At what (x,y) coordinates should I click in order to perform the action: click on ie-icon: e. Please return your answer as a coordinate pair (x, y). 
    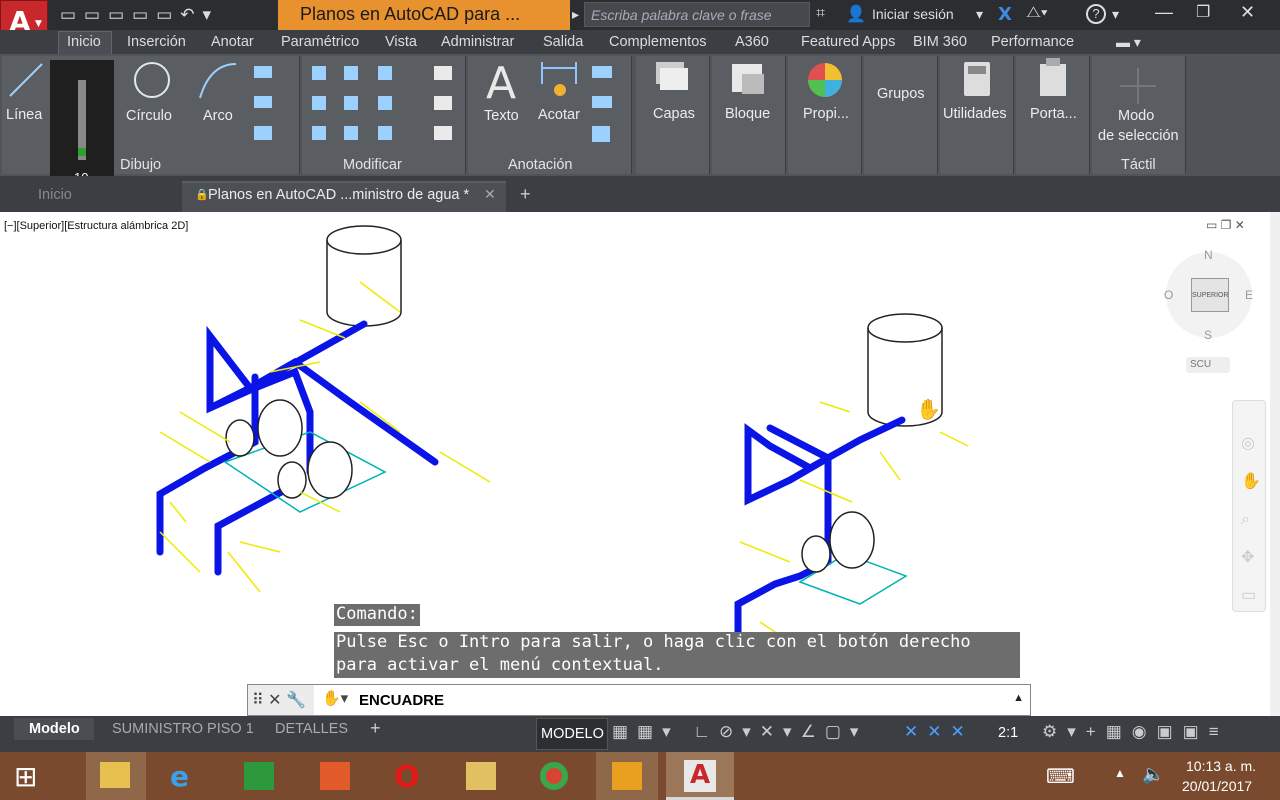
    Looking at the image, I should click on (179, 776).